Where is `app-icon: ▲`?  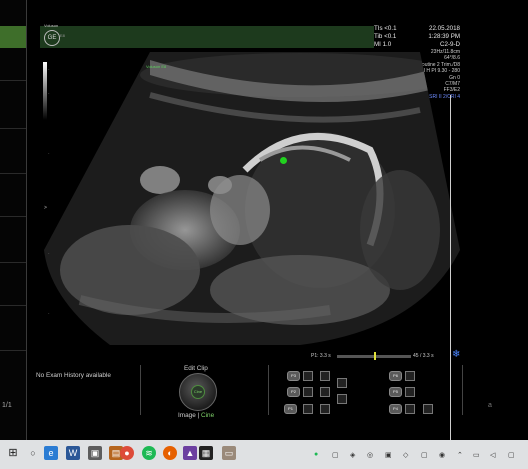 app-icon: ▲ is located at coordinates (190, 453).